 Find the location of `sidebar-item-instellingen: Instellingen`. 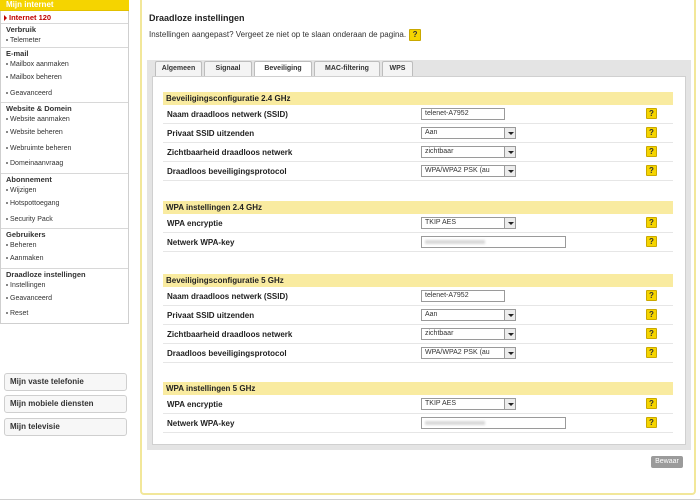

sidebar-item-instellingen: Instellingen is located at coordinates (64, 285).